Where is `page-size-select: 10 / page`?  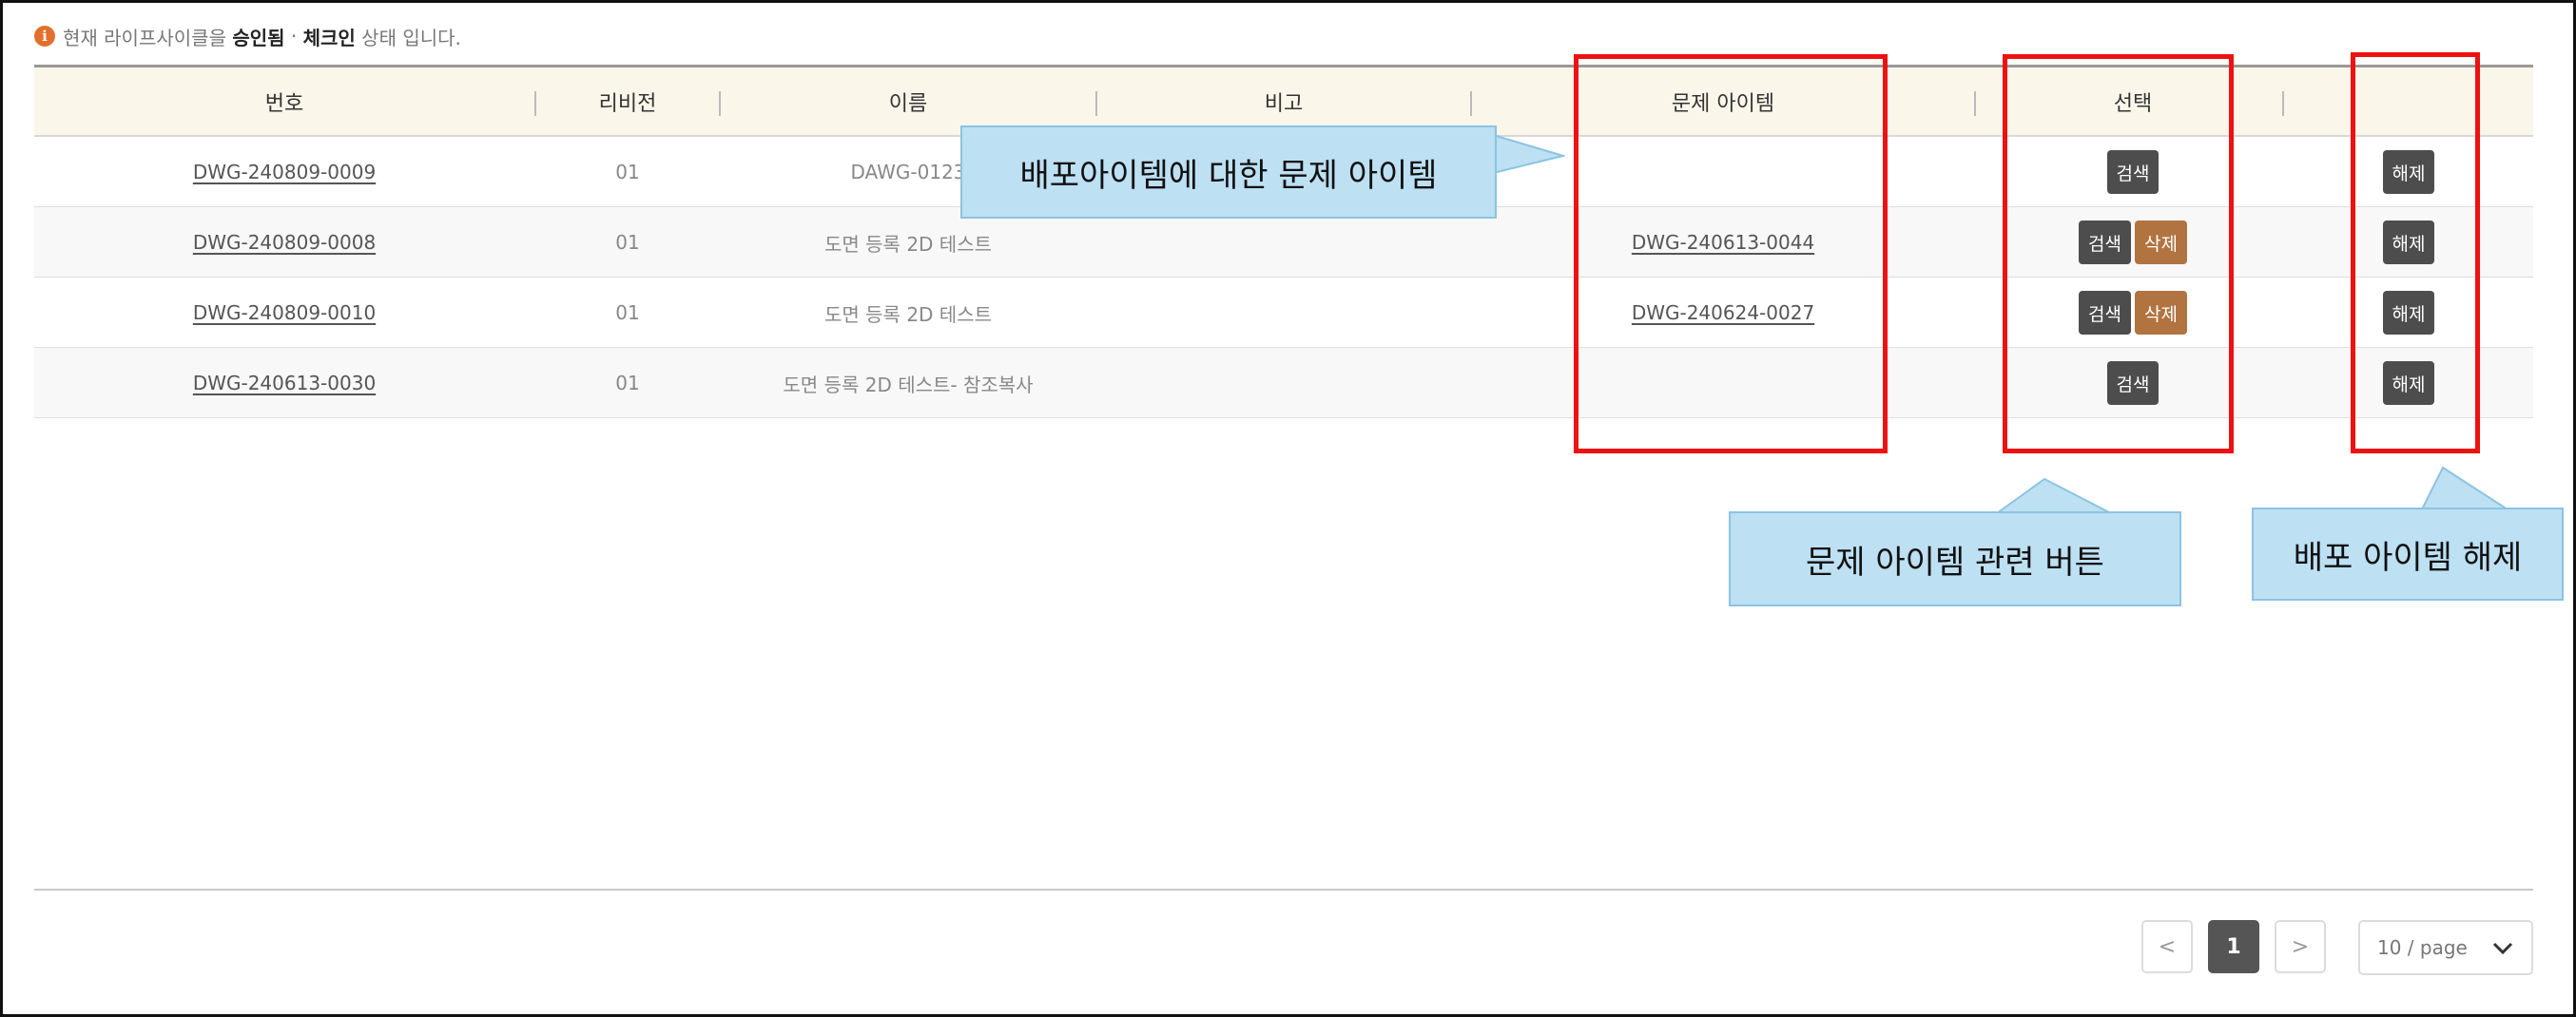
page-size-select: 10 / page is located at coordinates (2445, 948).